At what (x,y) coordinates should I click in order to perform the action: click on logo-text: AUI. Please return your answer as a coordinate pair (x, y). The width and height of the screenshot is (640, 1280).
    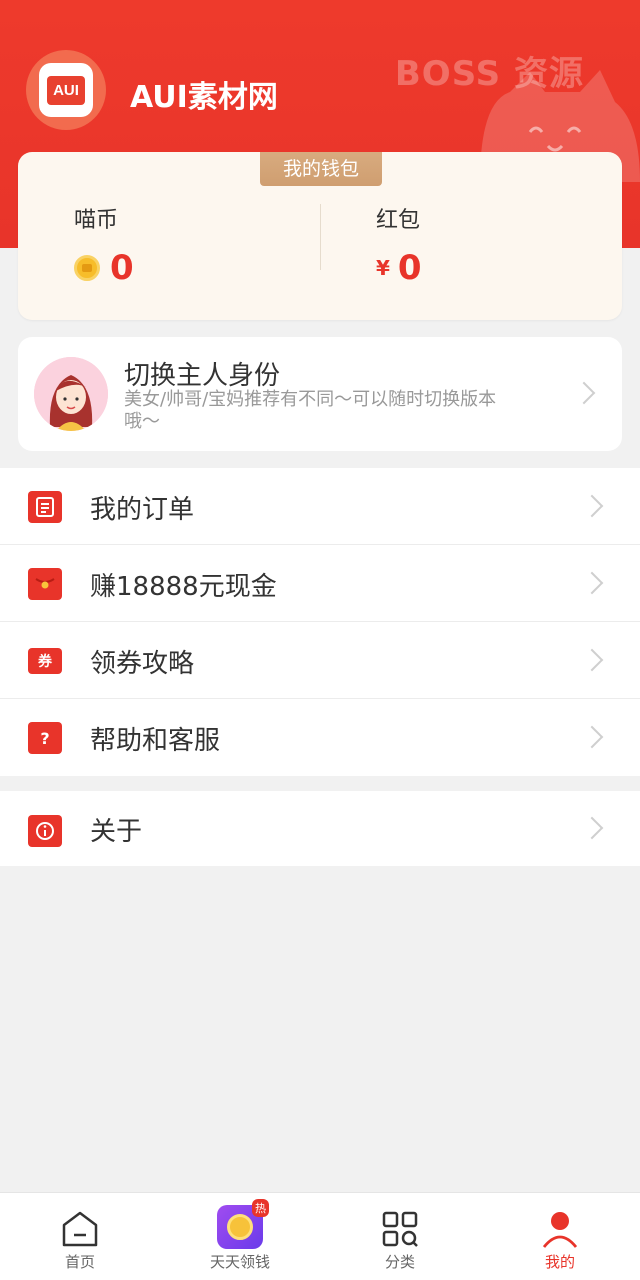
    Looking at the image, I should click on (66, 90).